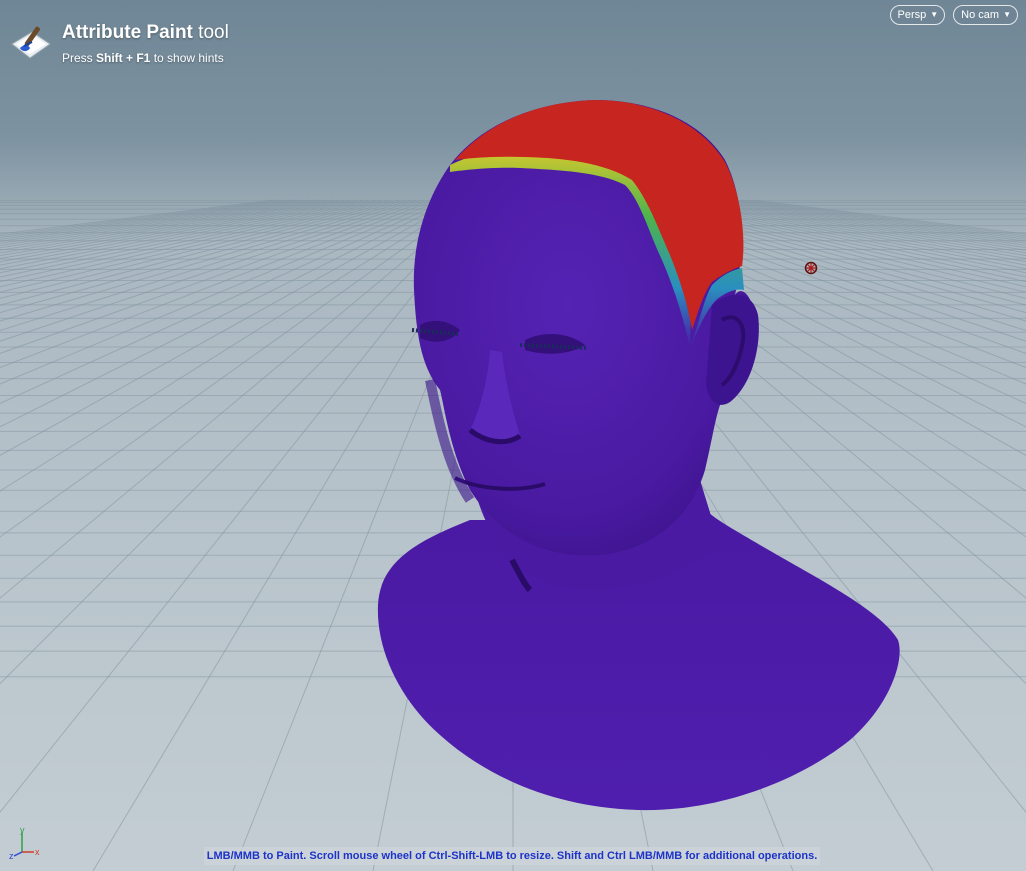 This screenshot has height=871, width=1026. I want to click on camera-menu-button: No cam ▼, so click(985, 15).